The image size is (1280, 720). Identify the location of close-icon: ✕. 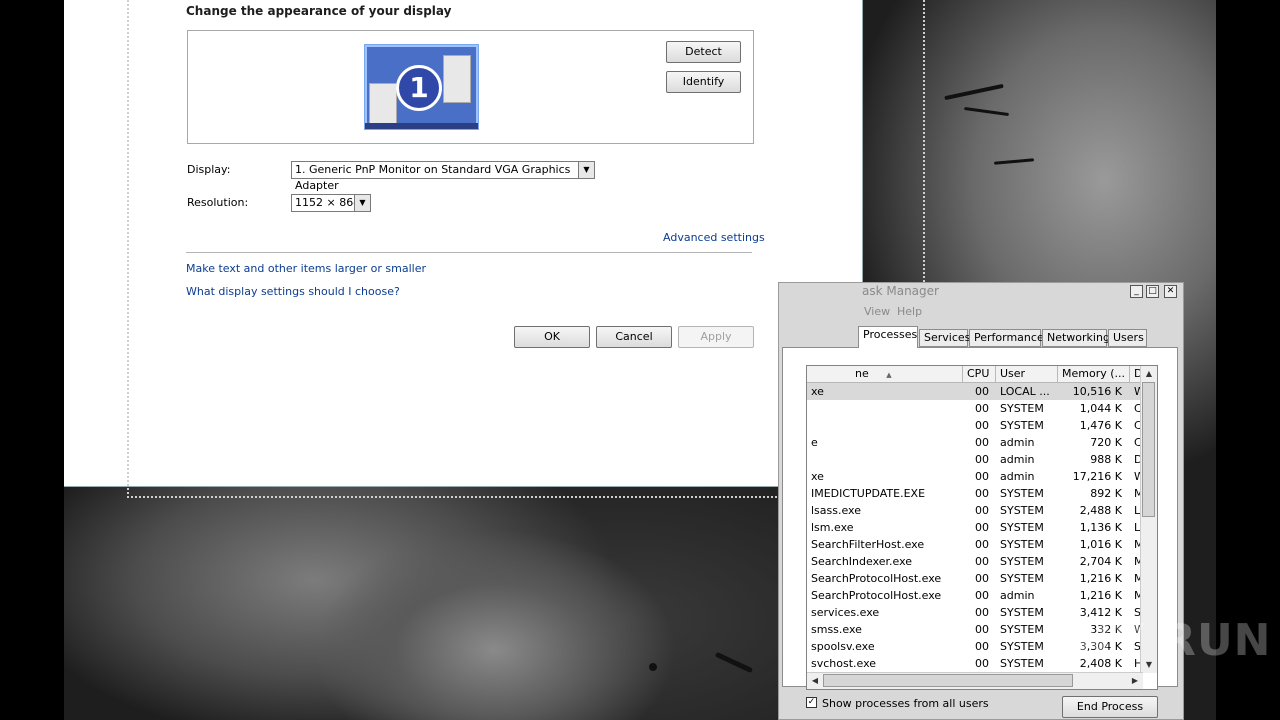
(1170, 291).